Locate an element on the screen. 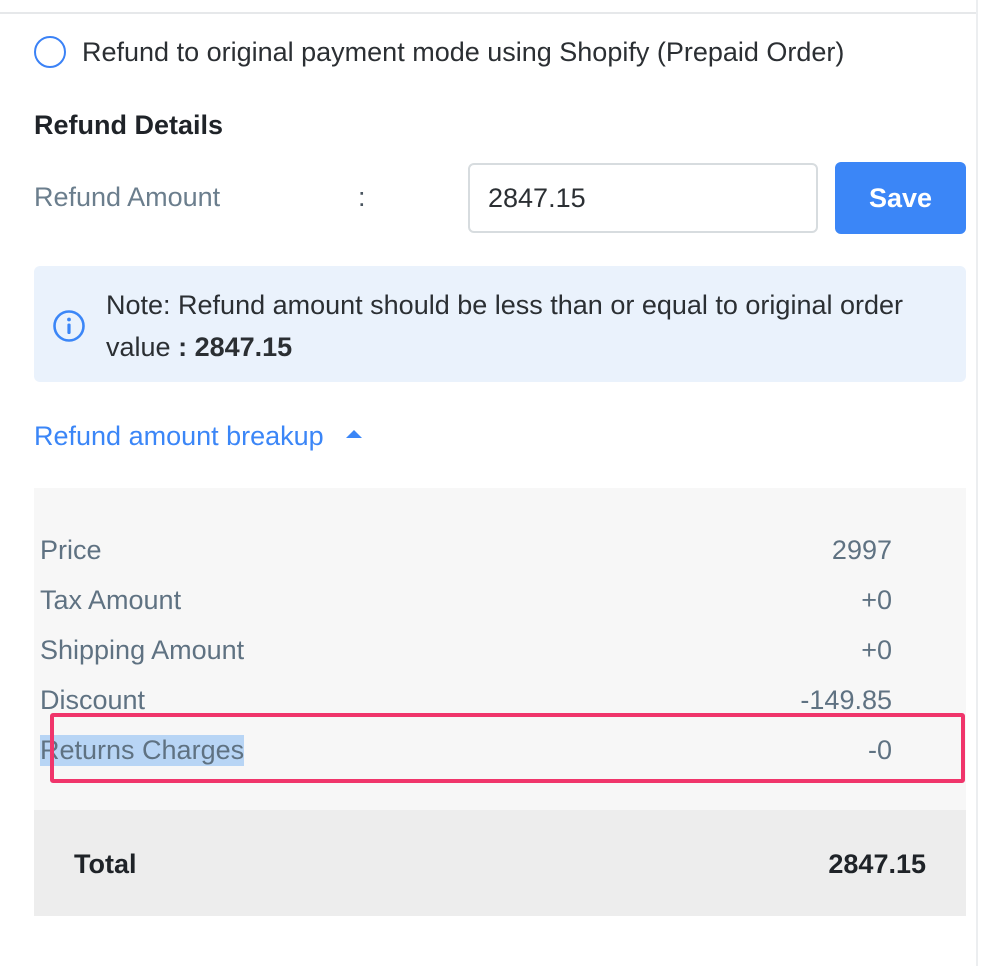  save-button: Save is located at coordinates (900, 198).